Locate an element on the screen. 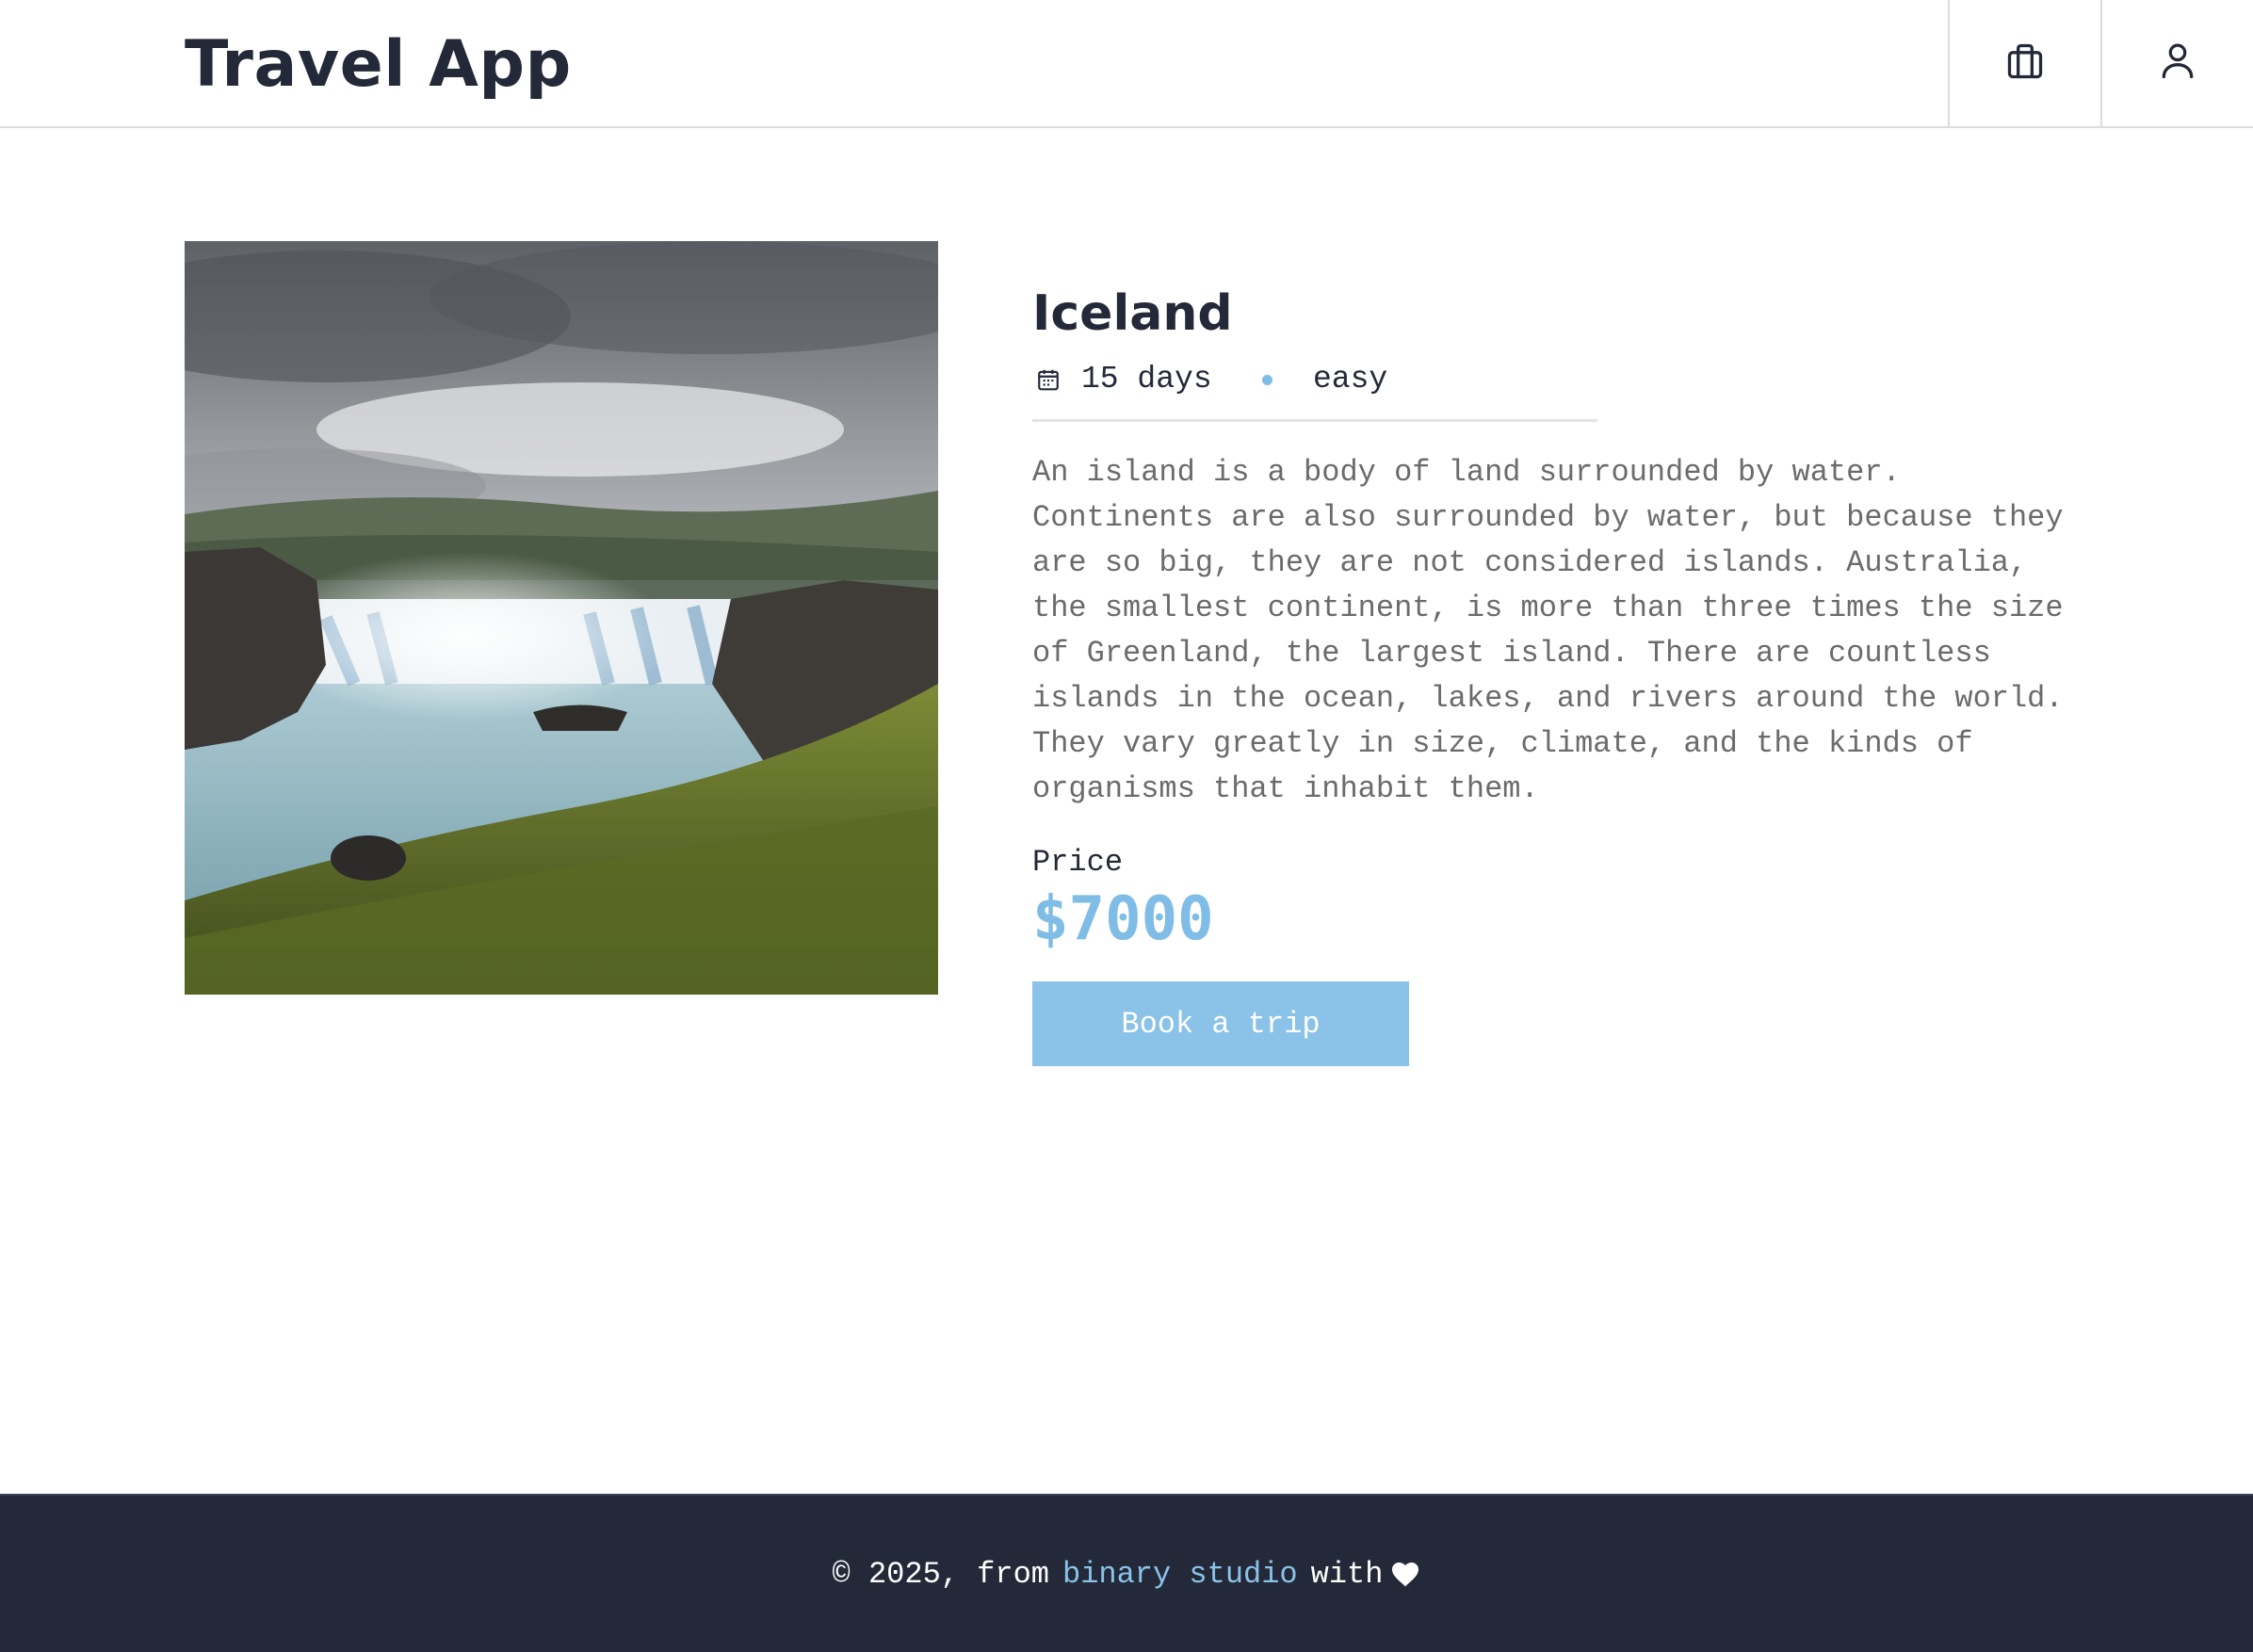 This screenshot has height=1652, width=2253. price-value: $7000 is located at coordinates (1123, 919).